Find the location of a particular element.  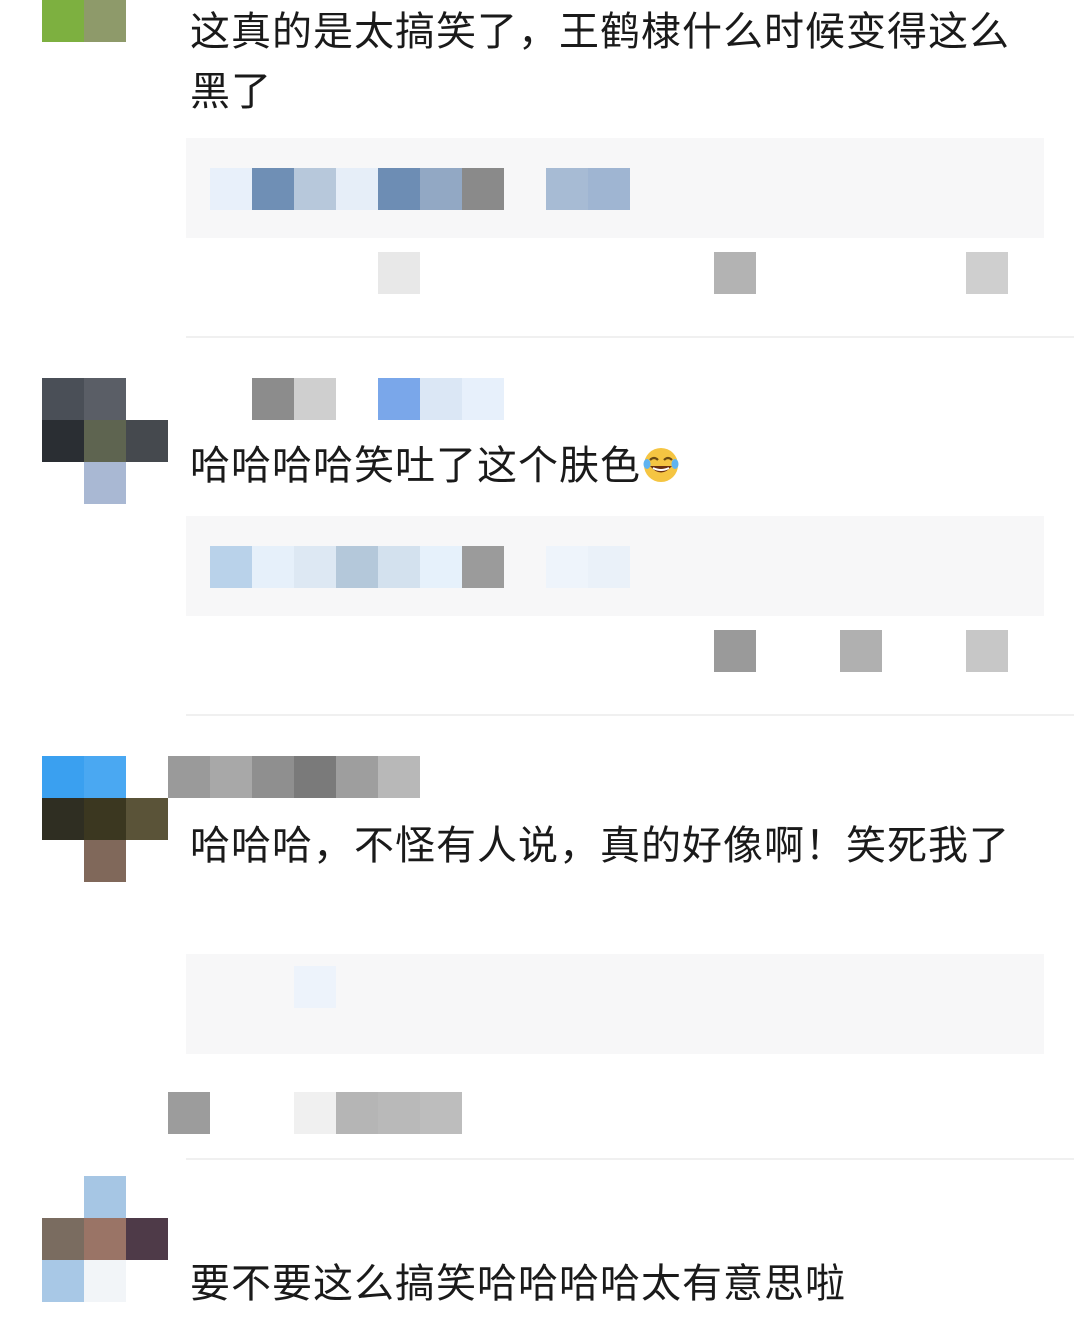

comment-text-content: 哈哈哈哈笑吐了这个肤色 is located at coordinates (415, 466).